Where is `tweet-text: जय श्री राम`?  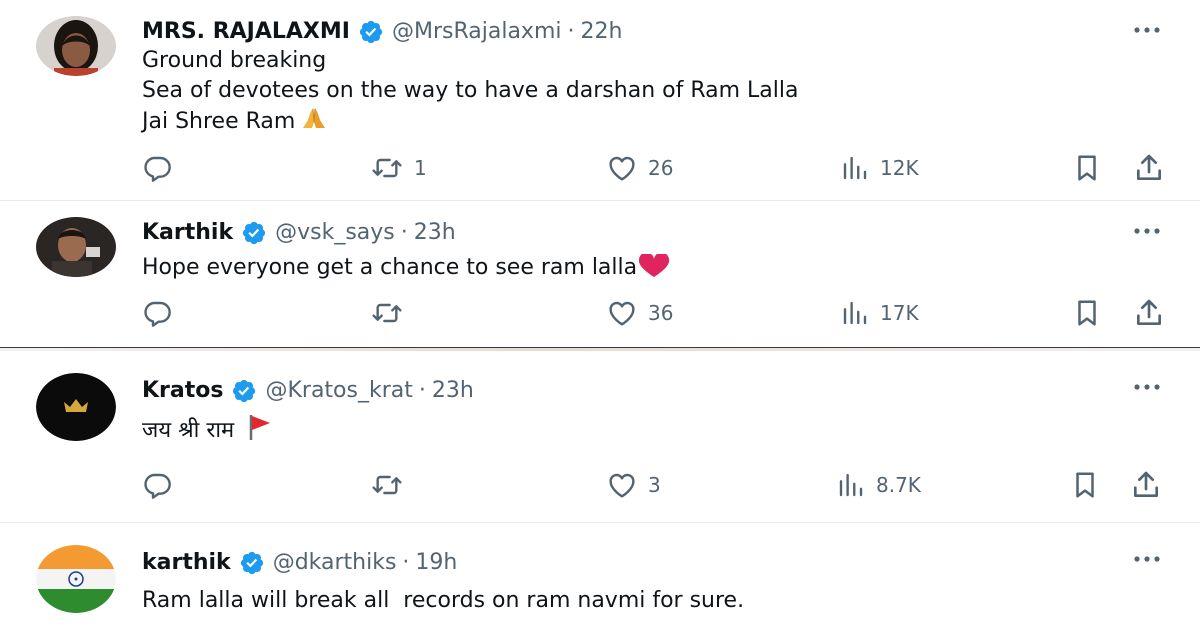 tweet-text: जय श्री राम is located at coordinates (209, 429).